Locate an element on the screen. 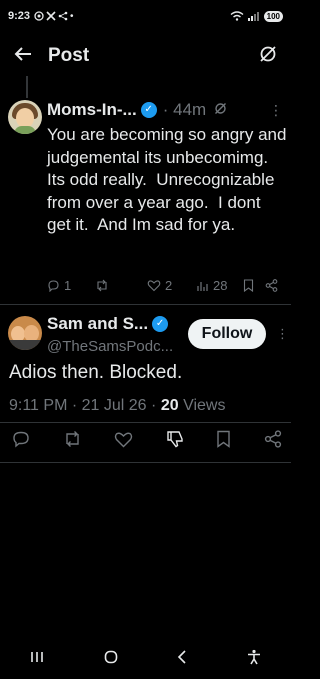 The image size is (320, 679). views-icon is located at coordinates (202, 286).